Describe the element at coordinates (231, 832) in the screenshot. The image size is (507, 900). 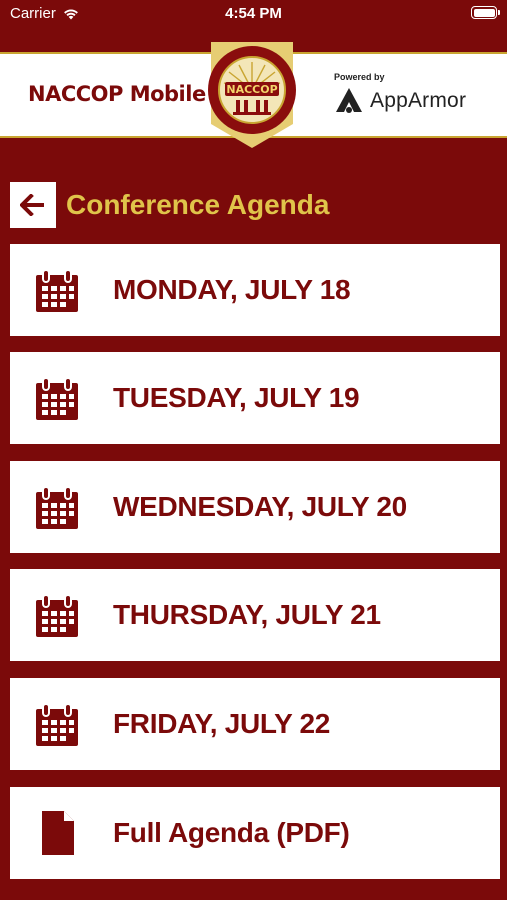
I see `agenda-item-label: Full Agenda (PDF)` at that location.